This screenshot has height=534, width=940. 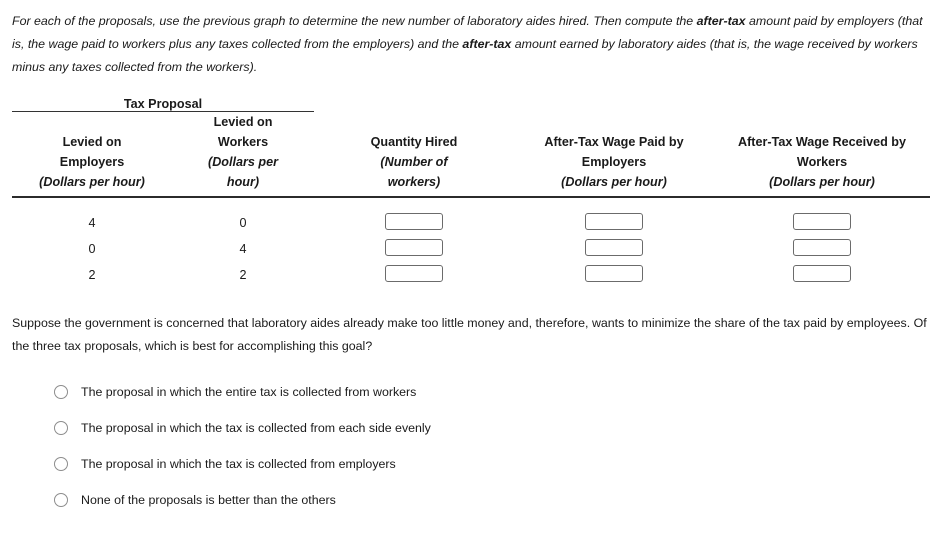 I want to click on instructions-emphasis-1: after-tax, so click(x=721, y=21).